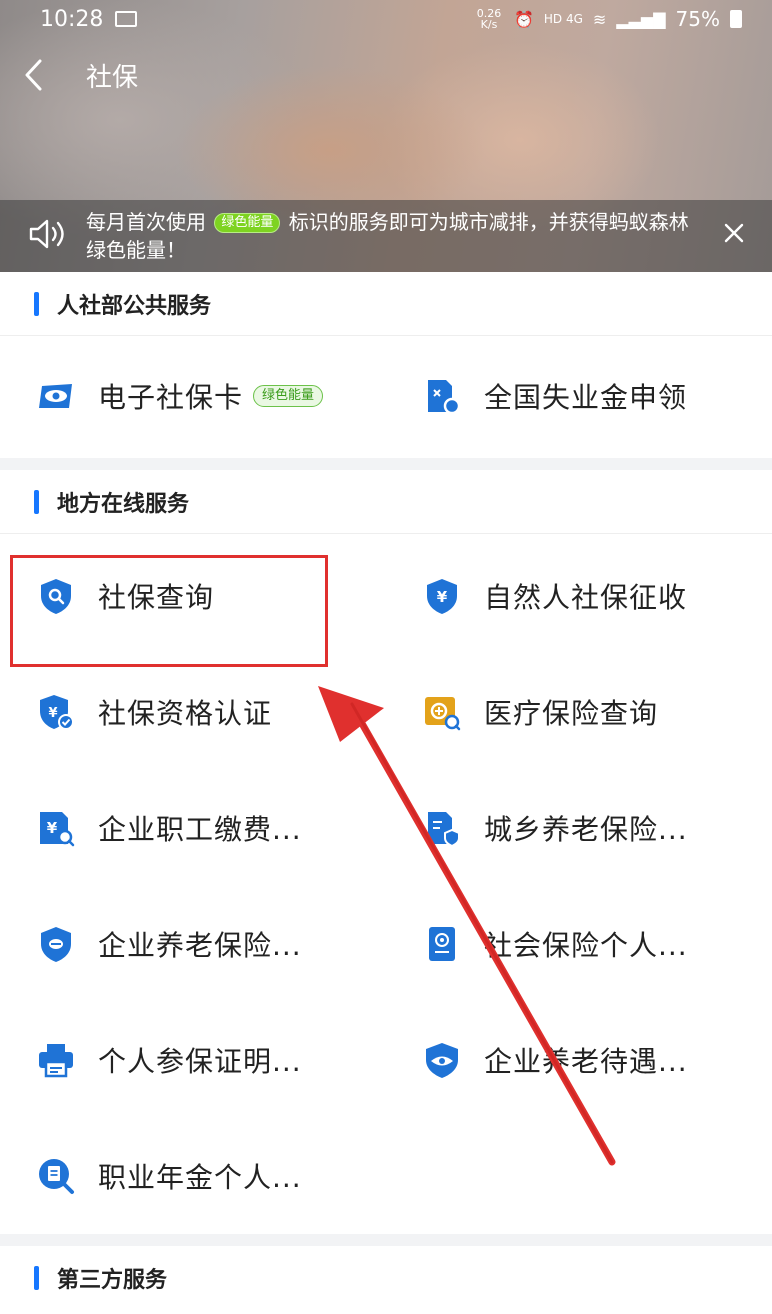  What do you see at coordinates (112, 1280) in the screenshot?
I see `section-title: 第三方服务` at bounding box center [112, 1280].